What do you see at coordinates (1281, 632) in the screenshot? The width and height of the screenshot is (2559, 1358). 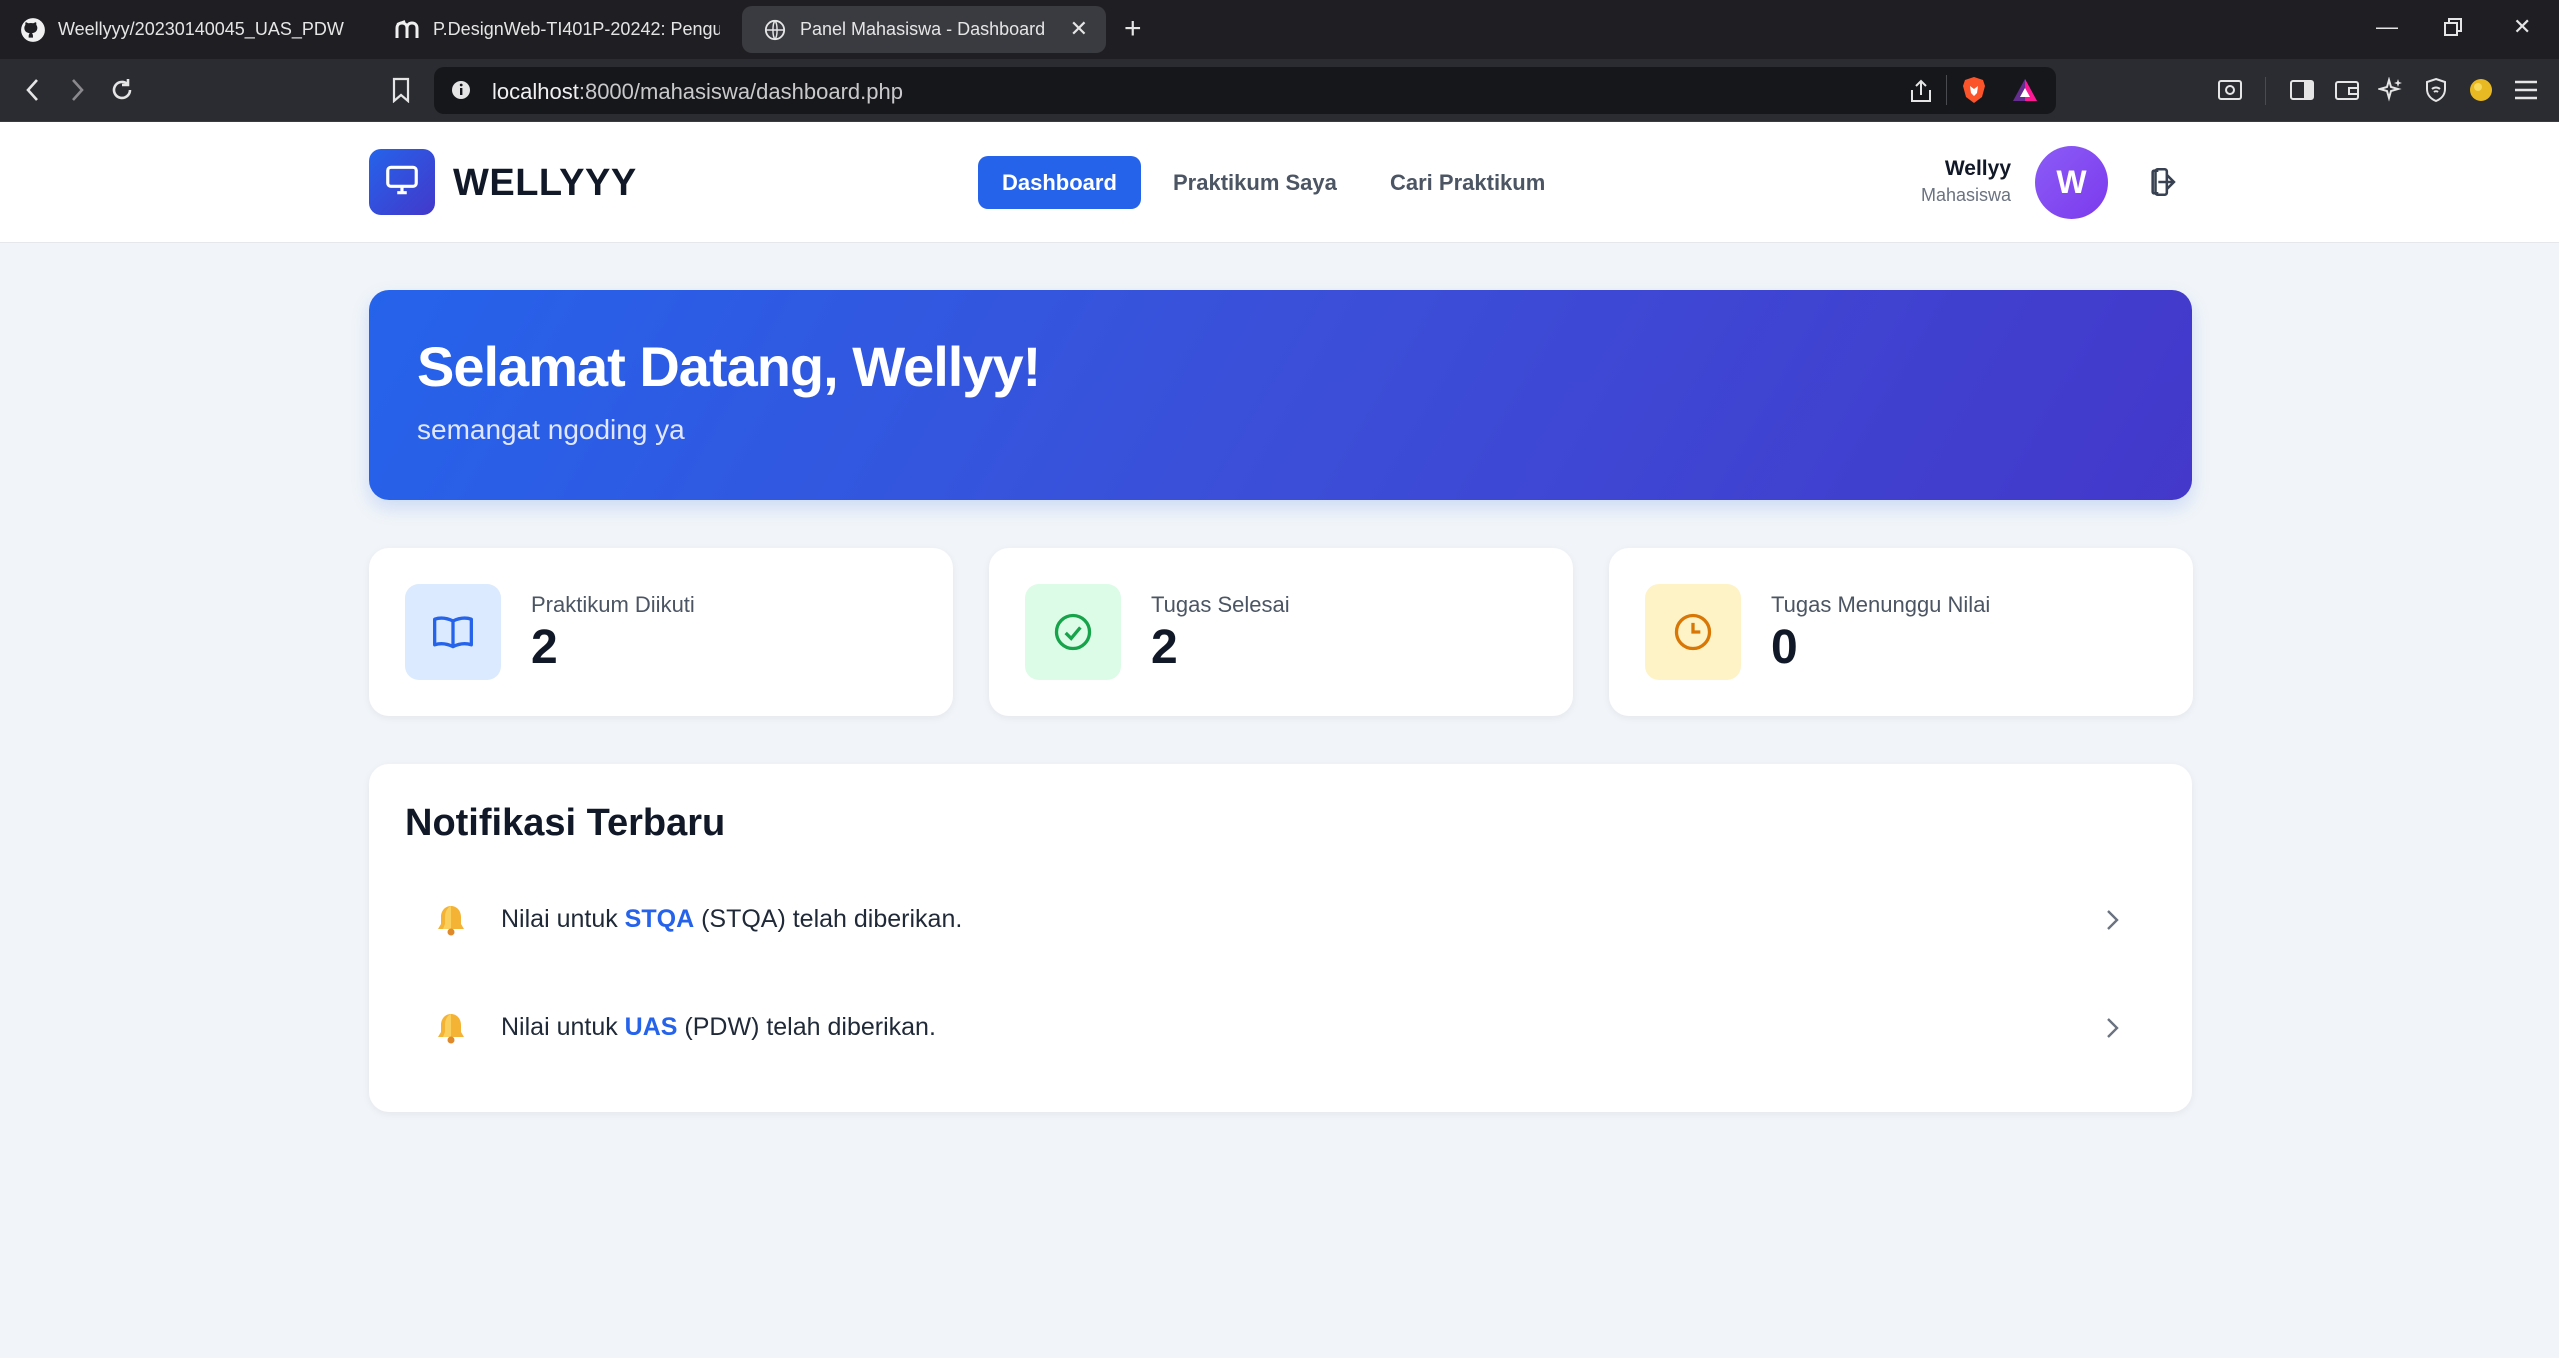 I see `stat-card-tugas-selesai: Tugas Selesai 2` at bounding box center [1281, 632].